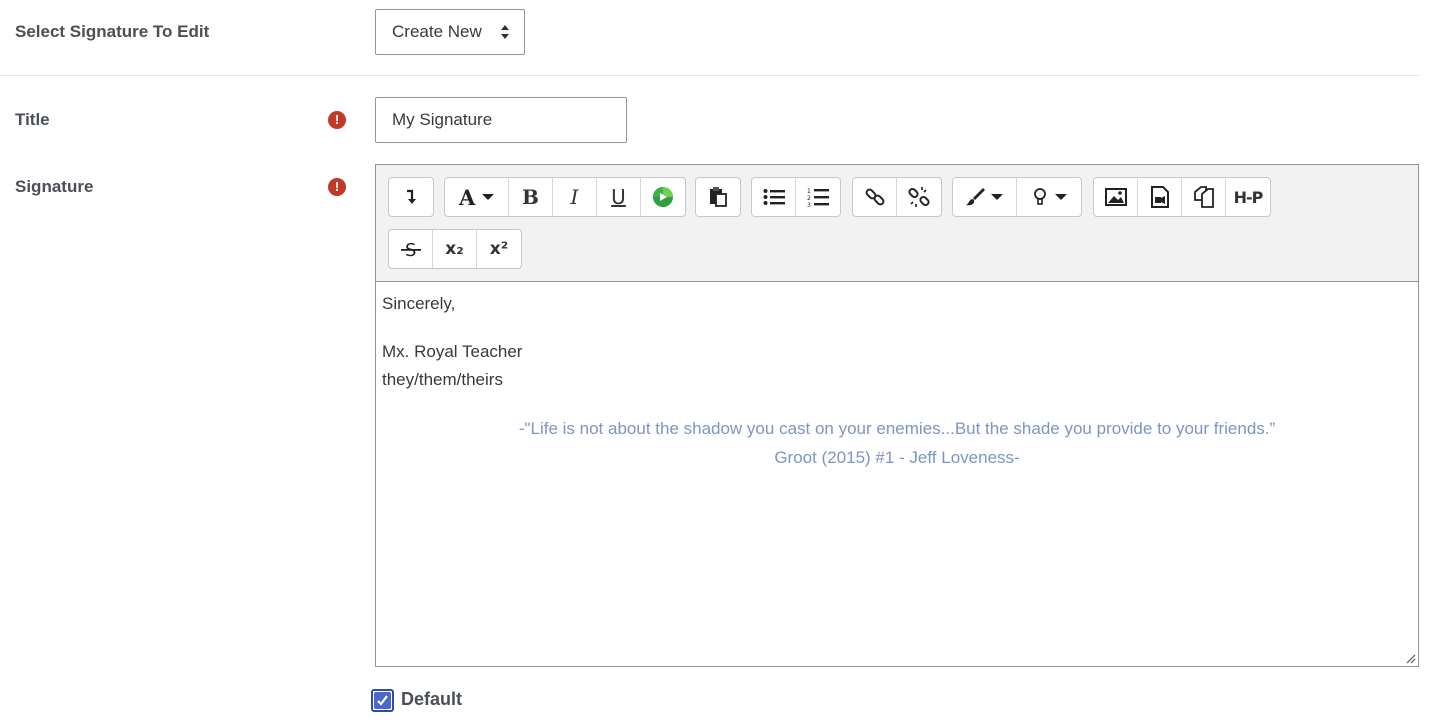  Describe the element at coordinates (505, 32) in the screenshot. I see `sort-caret-icon` at that location.